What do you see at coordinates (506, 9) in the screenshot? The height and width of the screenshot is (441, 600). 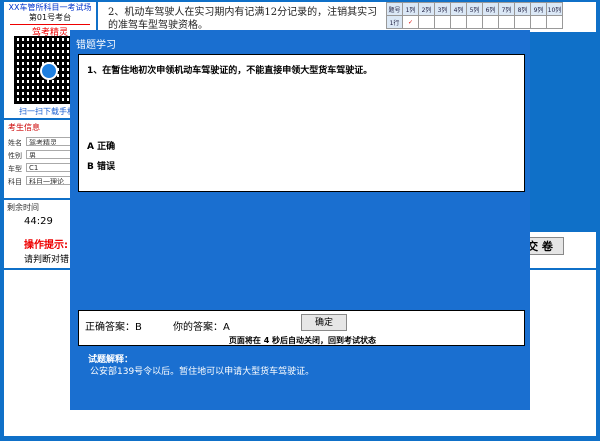 I see `grid-header: 7列` at bounding box center [506, 9].